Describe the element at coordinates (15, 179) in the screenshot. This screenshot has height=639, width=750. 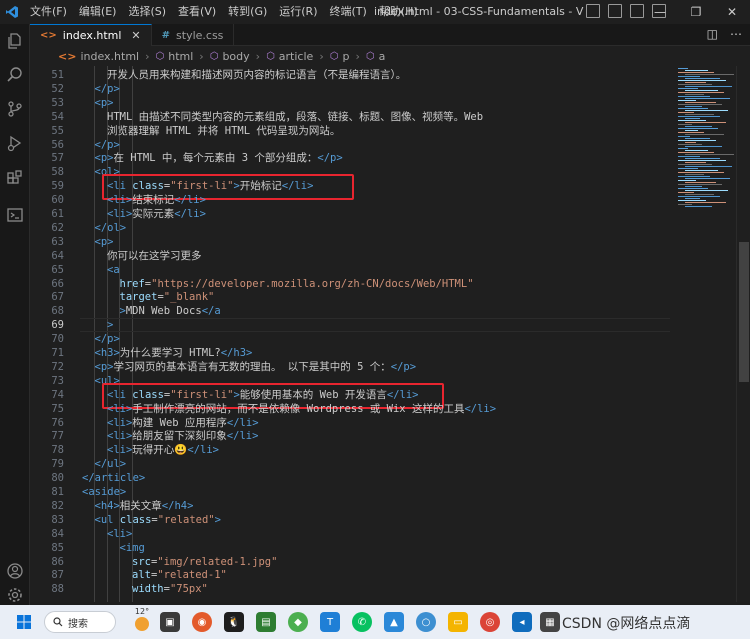
I see `extensions-icon` at that location.